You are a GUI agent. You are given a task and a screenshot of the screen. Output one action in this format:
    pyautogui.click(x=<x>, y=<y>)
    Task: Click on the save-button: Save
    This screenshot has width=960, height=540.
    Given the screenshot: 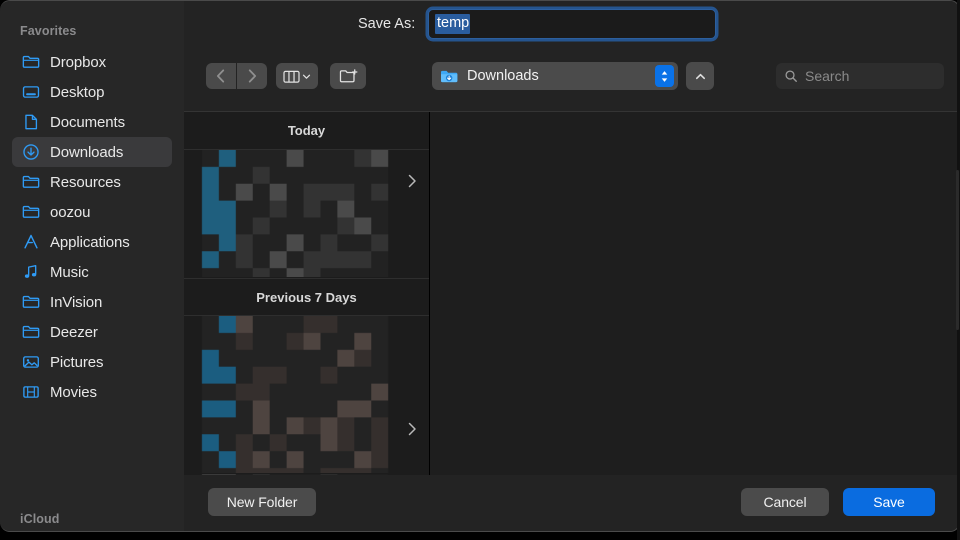 What is the action you would take?
    pyautogui.click(x=889, y=502)
    